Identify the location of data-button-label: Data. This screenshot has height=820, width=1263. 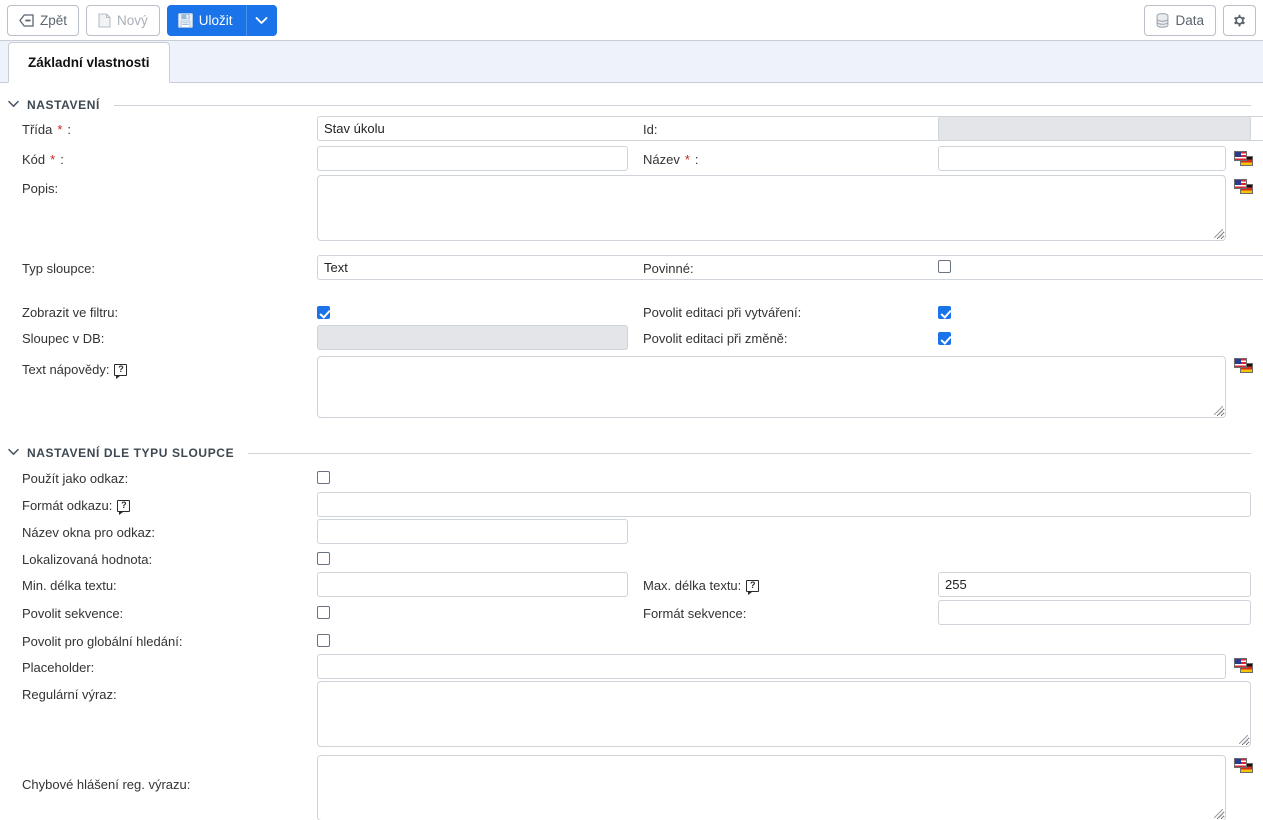
(1189, 20).